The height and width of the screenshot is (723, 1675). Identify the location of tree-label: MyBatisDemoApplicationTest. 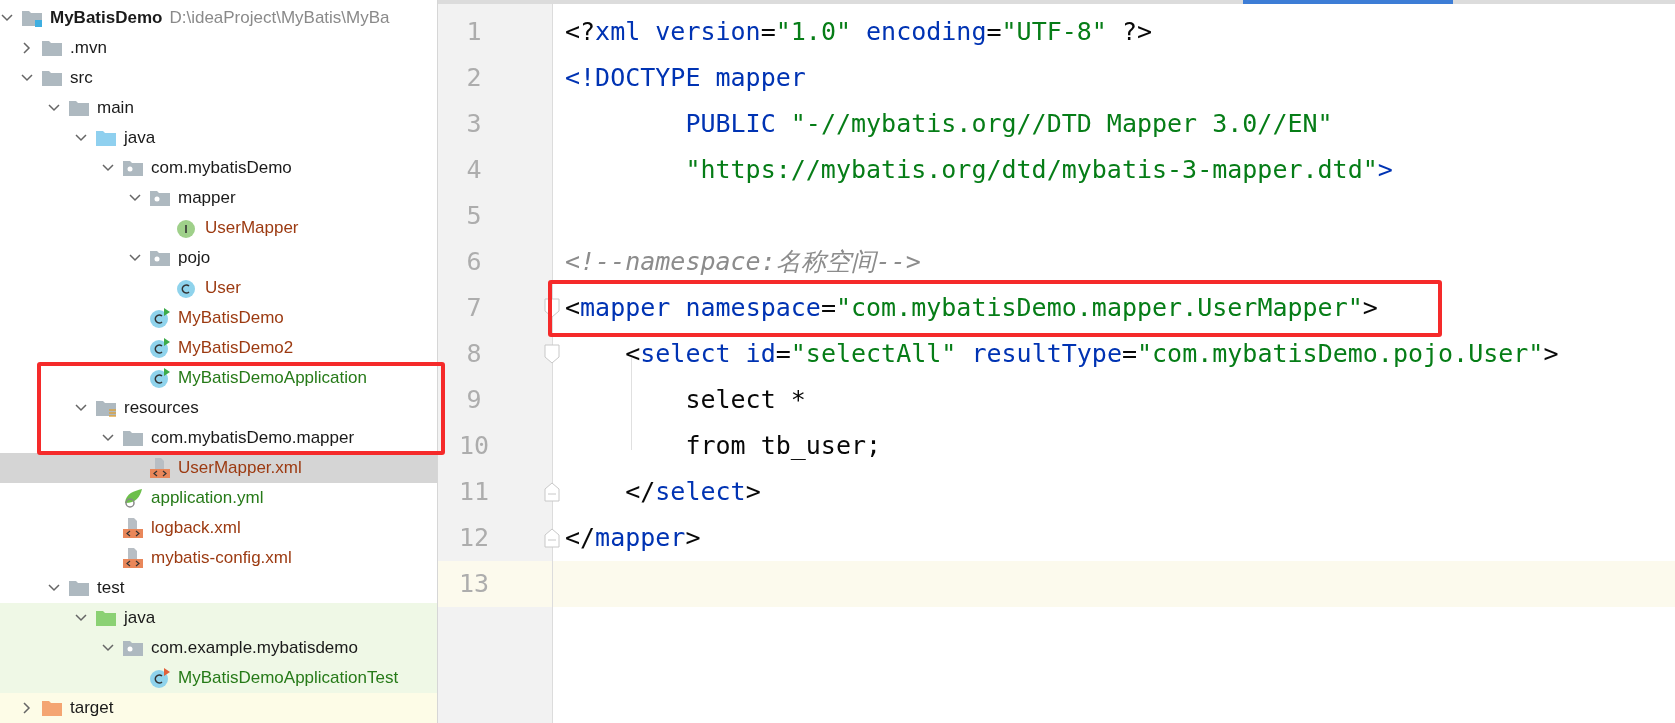
(288, 678).